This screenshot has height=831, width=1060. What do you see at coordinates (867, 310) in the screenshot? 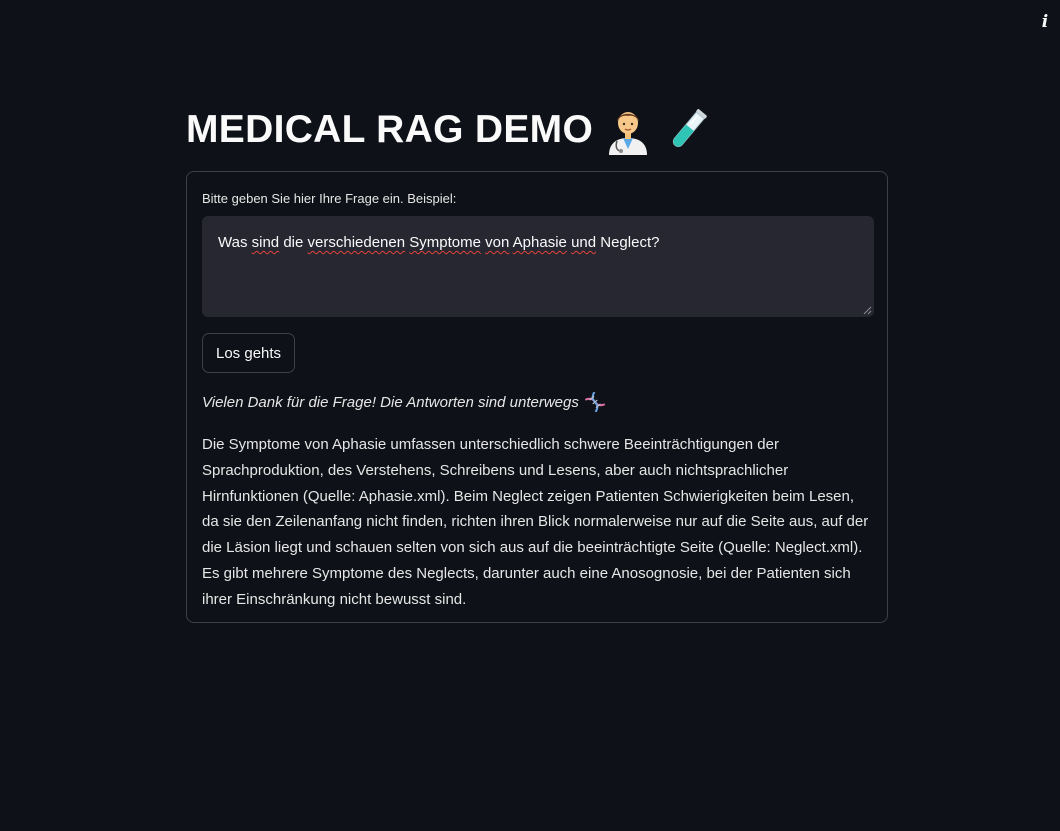
I see `resize-grip-icon` at bounding box center [867, 310].